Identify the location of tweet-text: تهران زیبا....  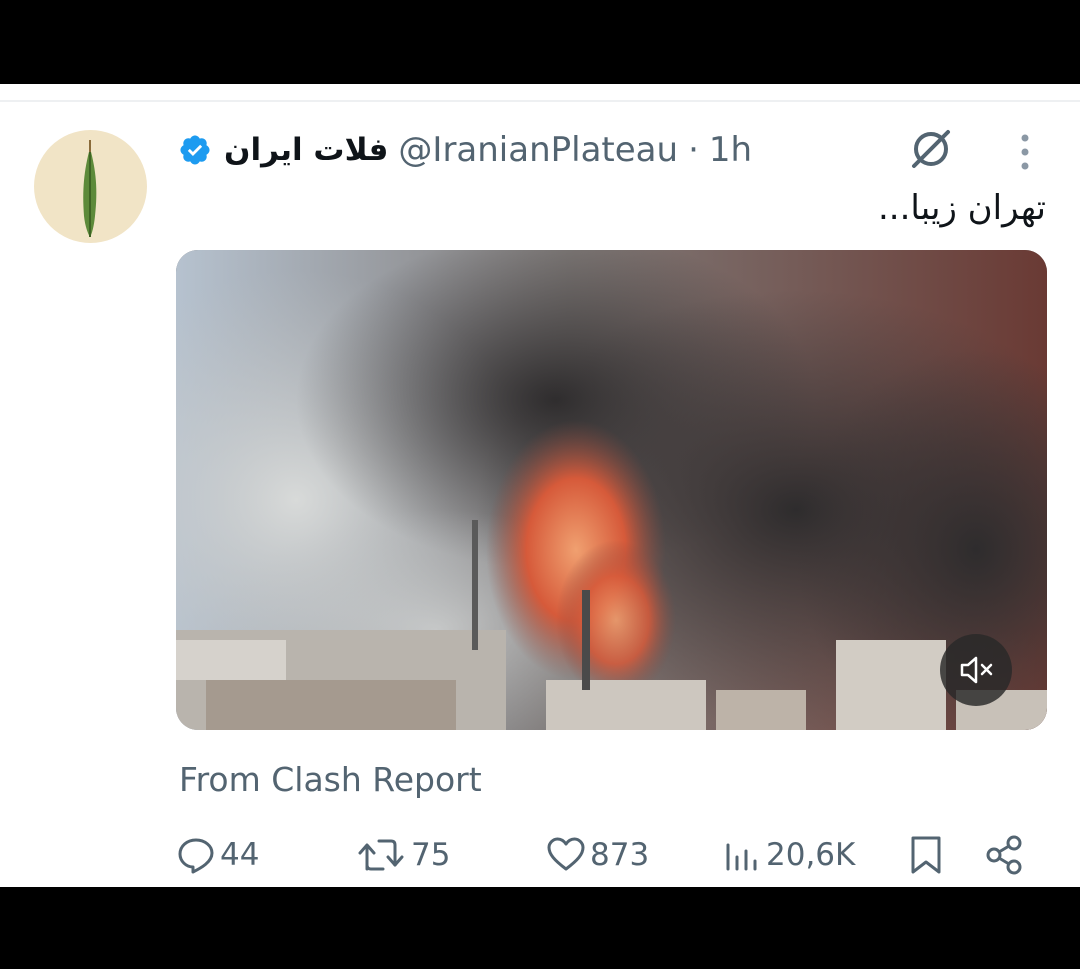
(961, 208).